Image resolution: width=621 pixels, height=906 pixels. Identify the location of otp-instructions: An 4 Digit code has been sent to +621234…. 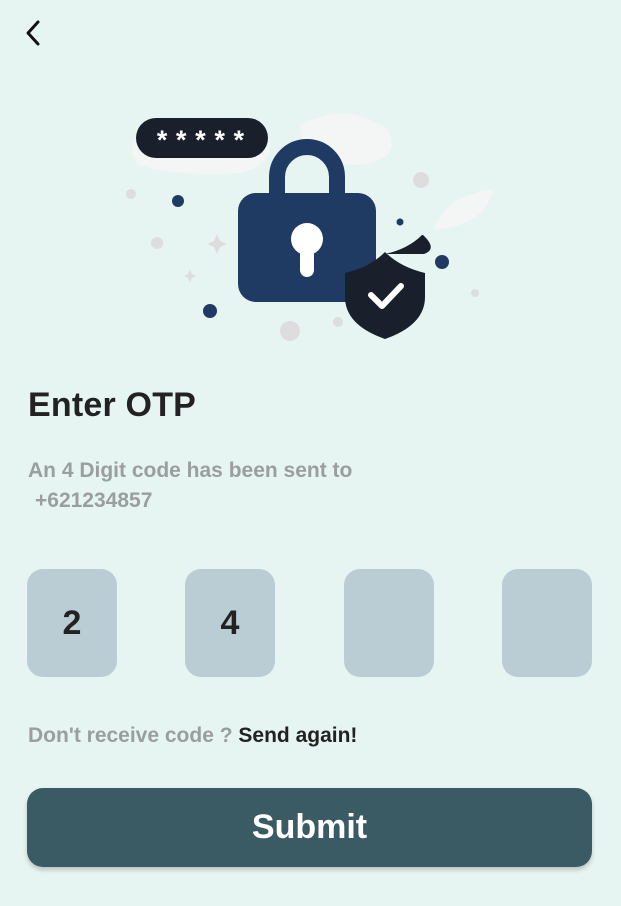
(258, 486).